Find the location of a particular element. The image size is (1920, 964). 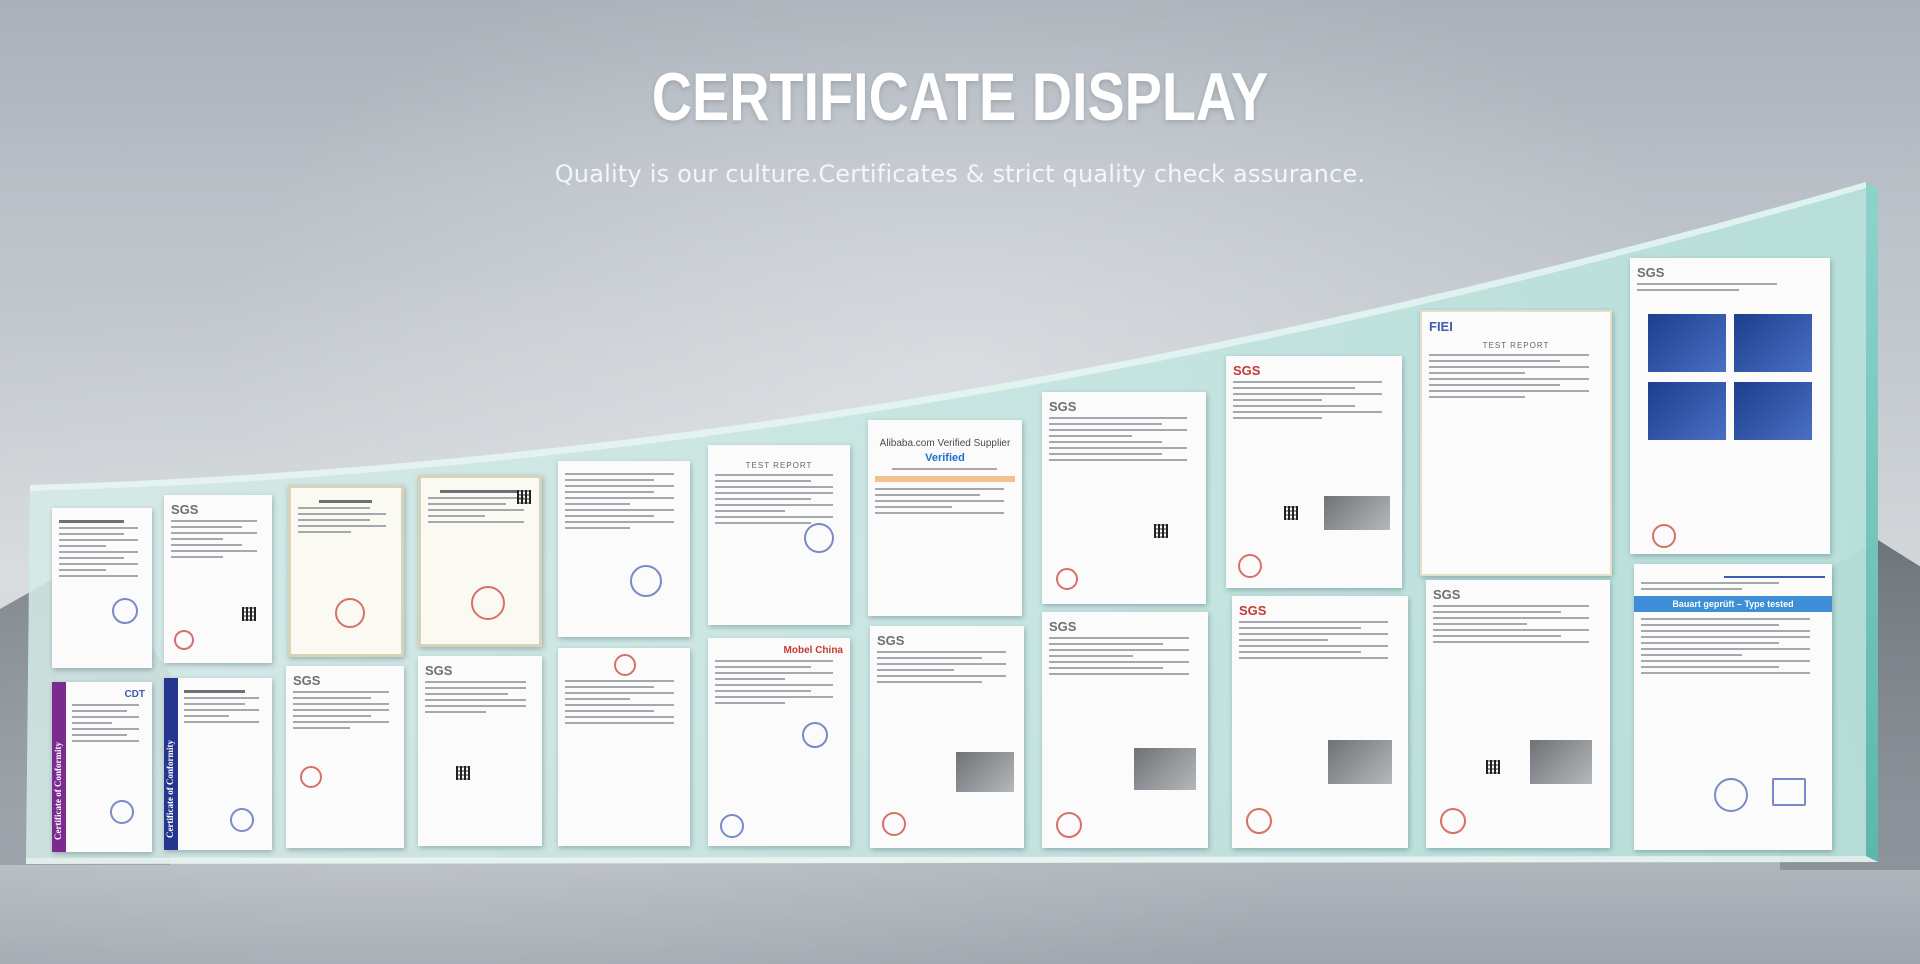

glass-panel-side is located at coordinates (1872, 522).